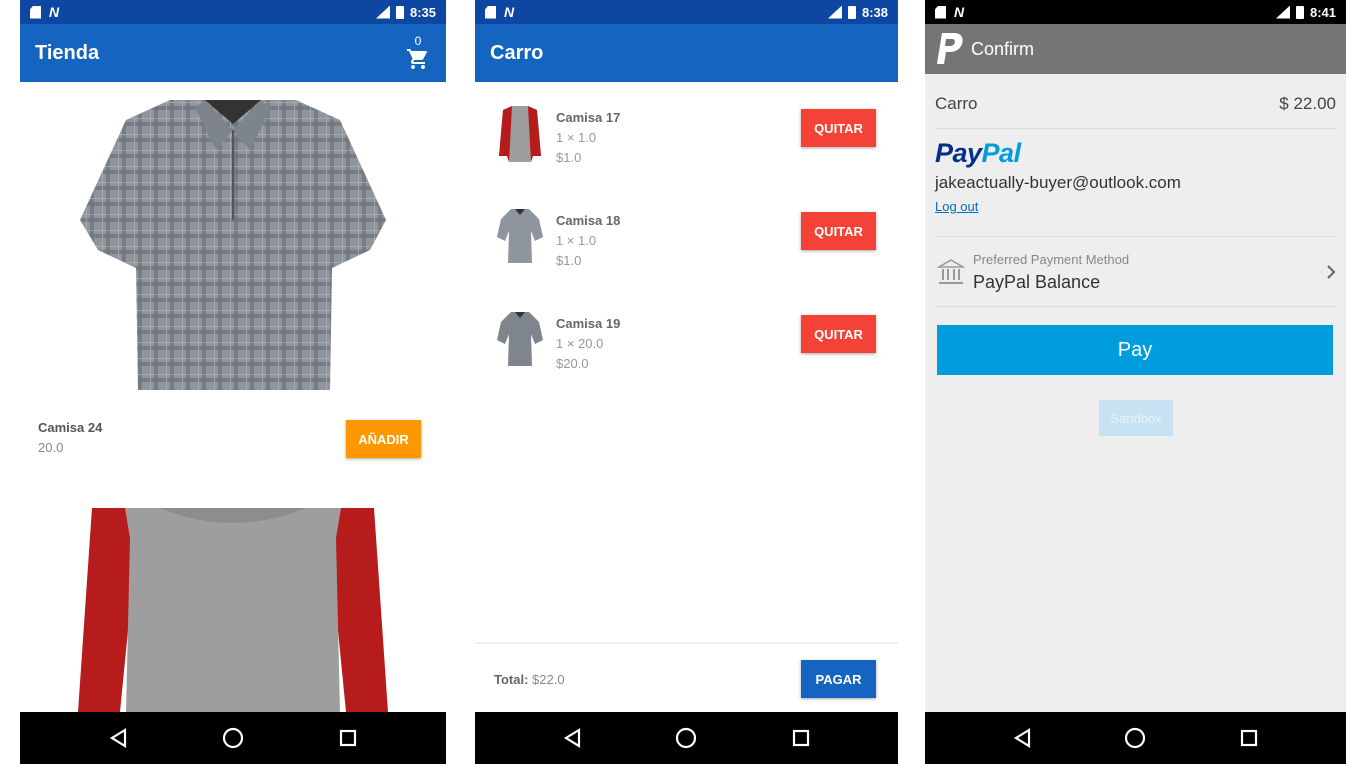 The image size is (1366, 768). I want to click on app-bar: Tienda 0, so click(233, 53).